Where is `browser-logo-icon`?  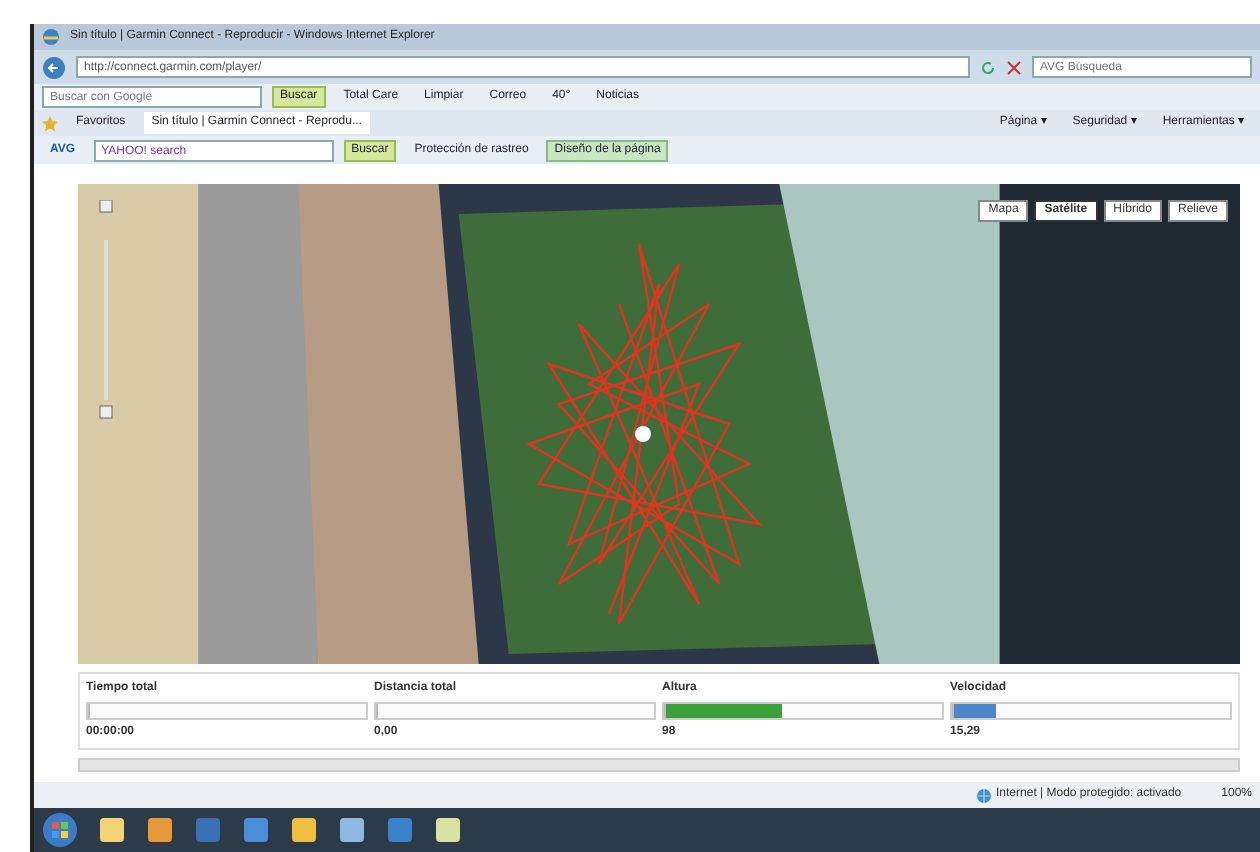
browser-logo-icon is located at coordinates (51, 37).